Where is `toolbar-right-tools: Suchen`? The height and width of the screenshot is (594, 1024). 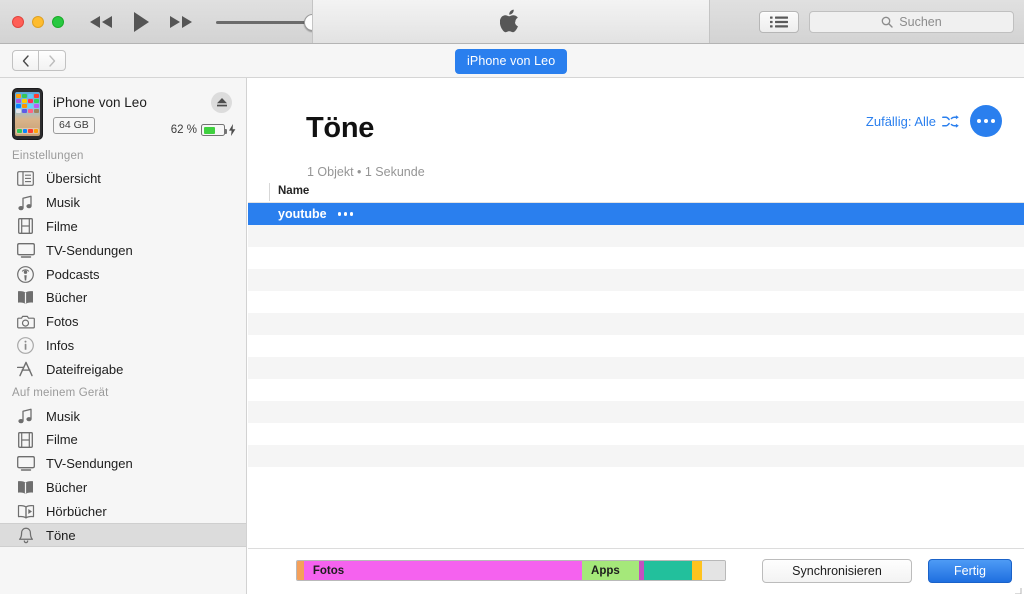 toolbar-right-tools: Suchen is located at coordinates (886, 22).